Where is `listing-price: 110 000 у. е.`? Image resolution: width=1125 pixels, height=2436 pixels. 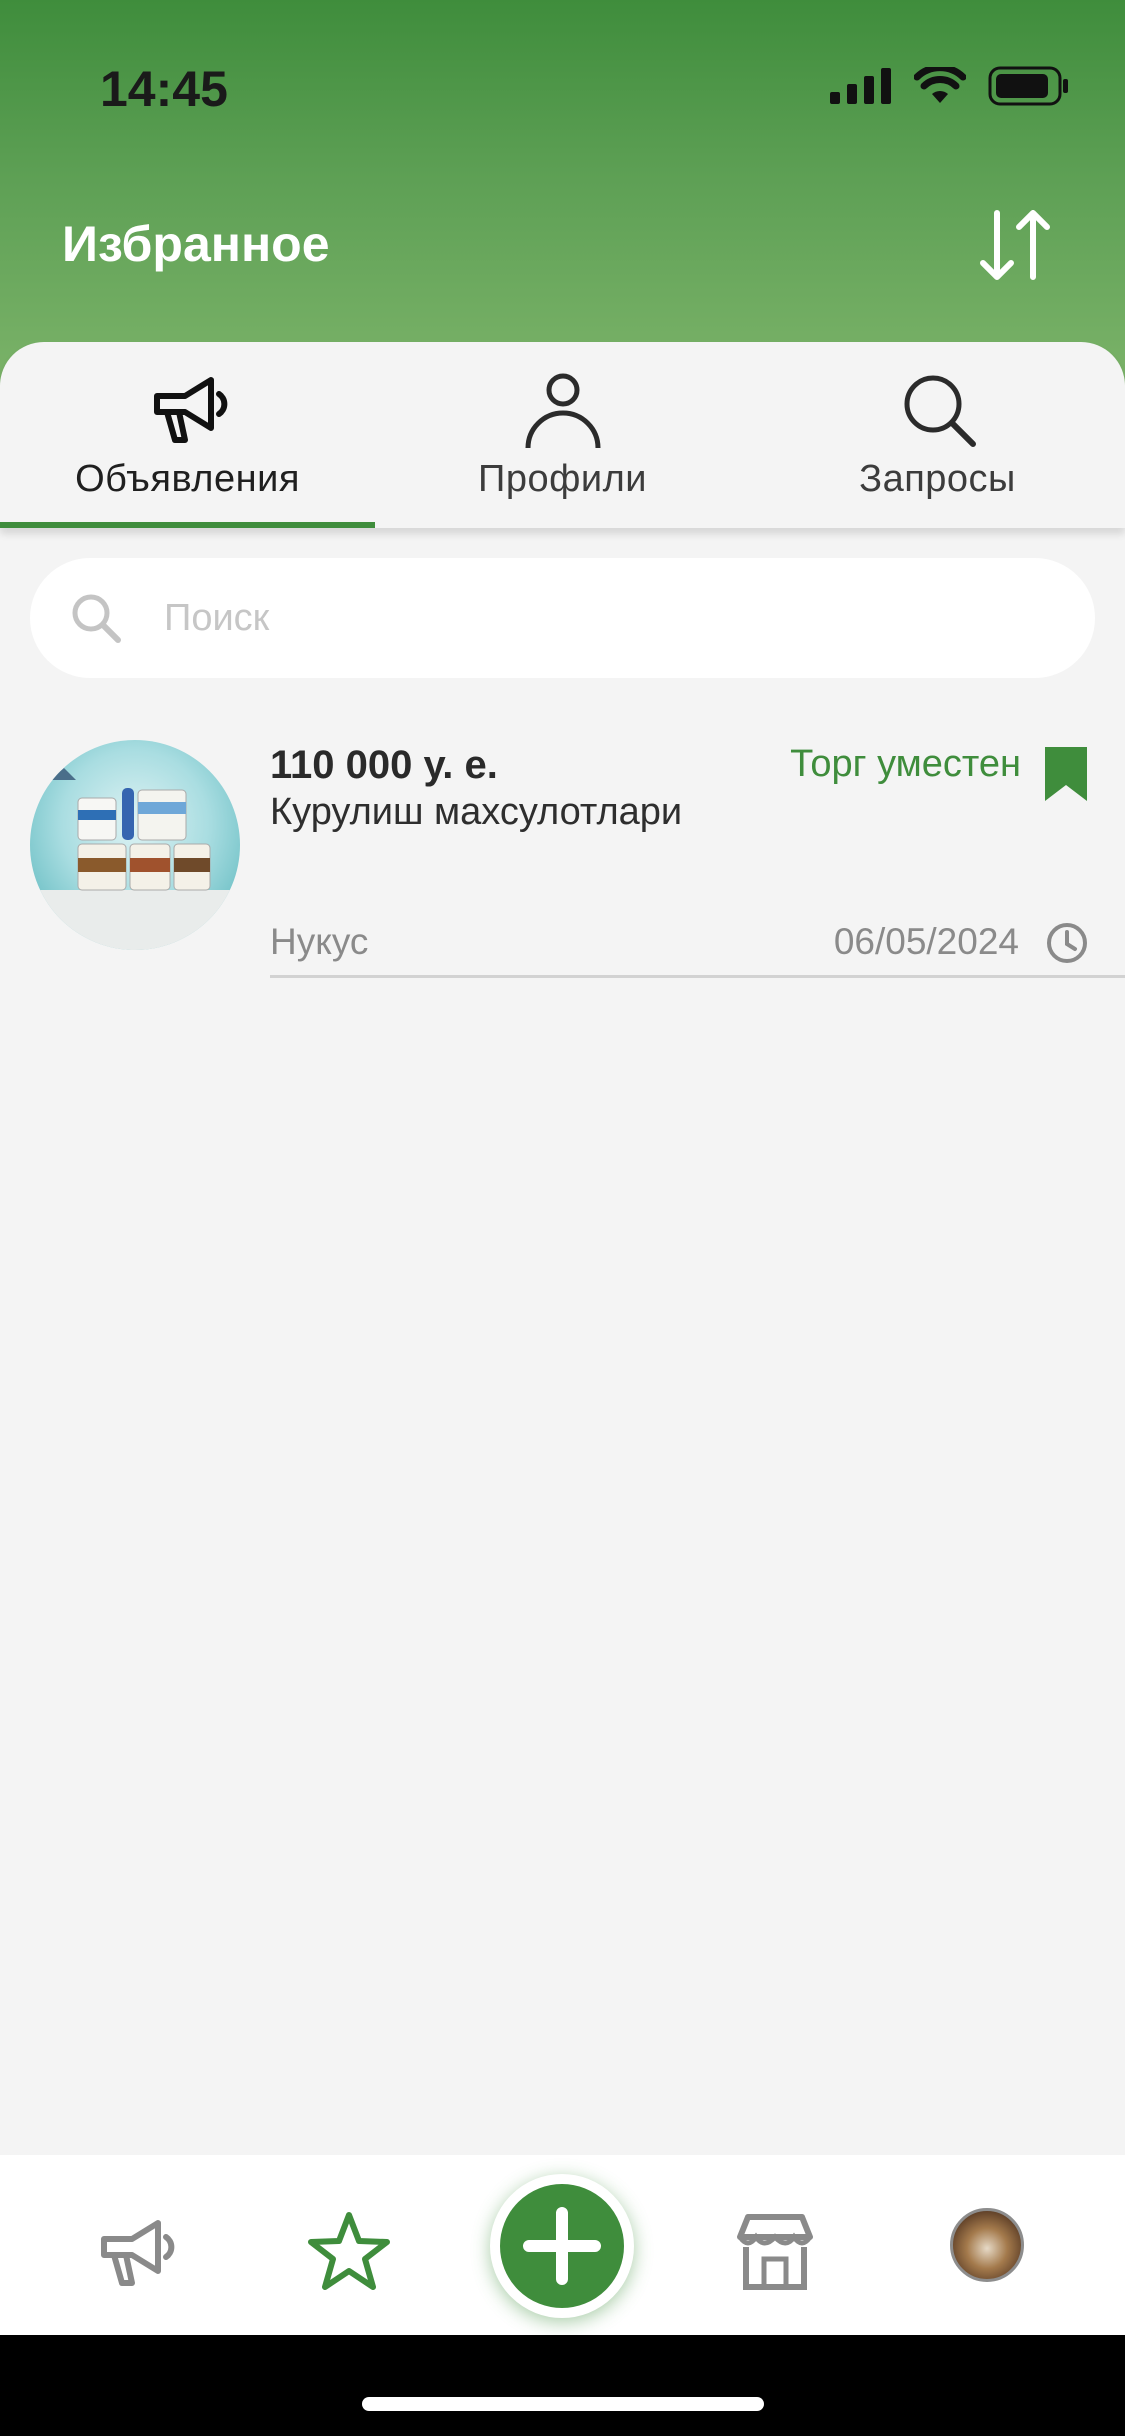 listing-price: 110 000 у. е. is located at coordinates (384, 765).